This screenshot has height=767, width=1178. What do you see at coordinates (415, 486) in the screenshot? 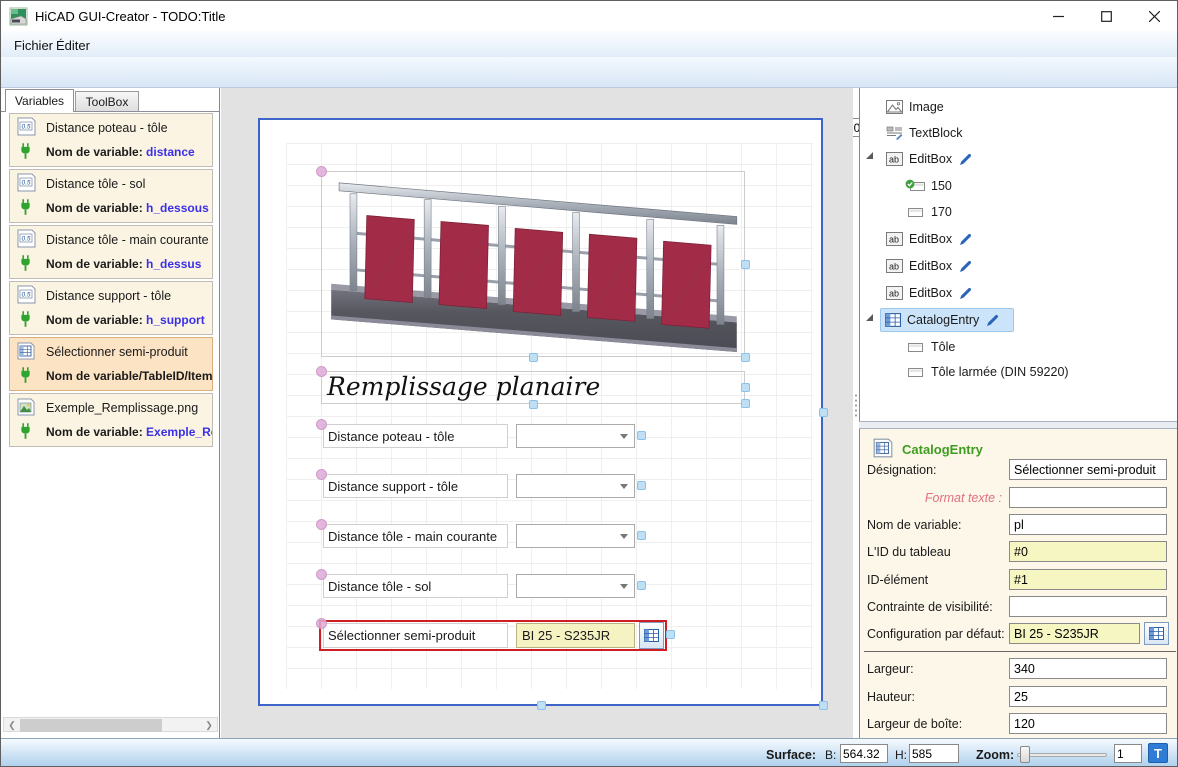
I see `form-row-label: Distance support - tôle` at bounding box center [415, 486].